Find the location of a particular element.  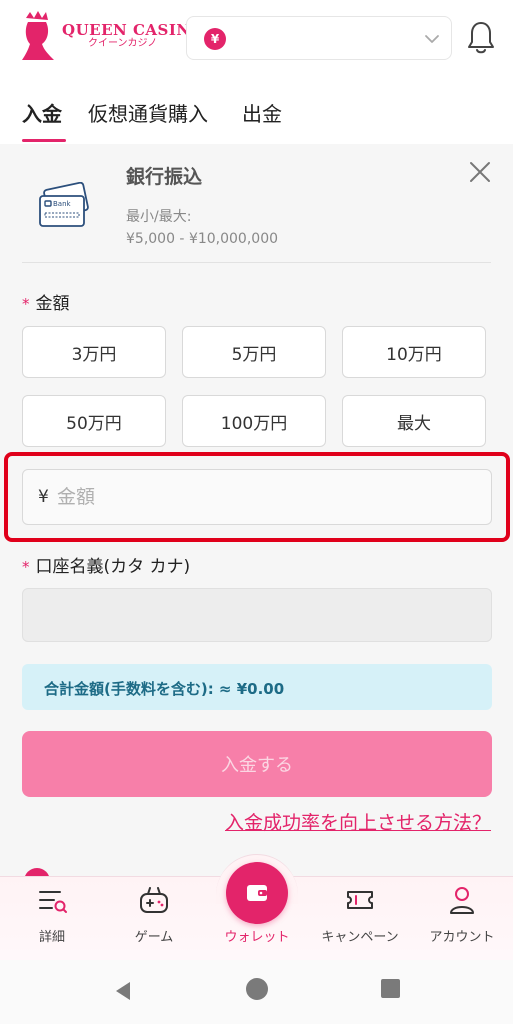

nav-account-label: アカウント is located at coordinates (462, 937).